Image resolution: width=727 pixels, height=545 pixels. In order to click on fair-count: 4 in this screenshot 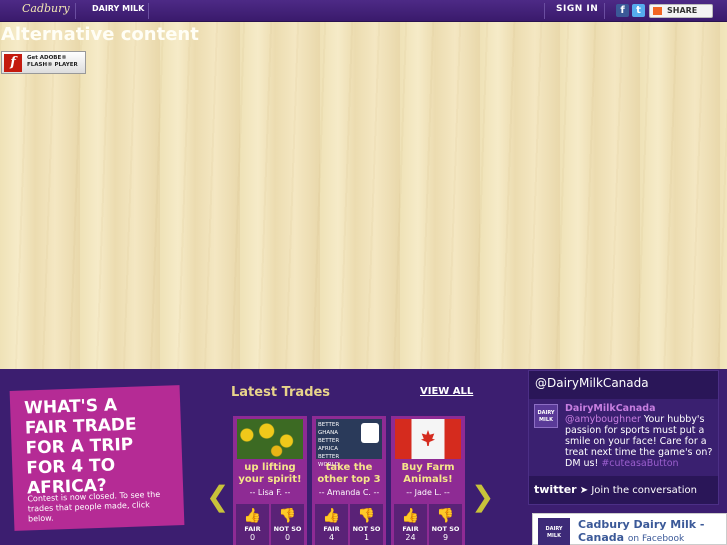, I will do `click(331, 537)`.